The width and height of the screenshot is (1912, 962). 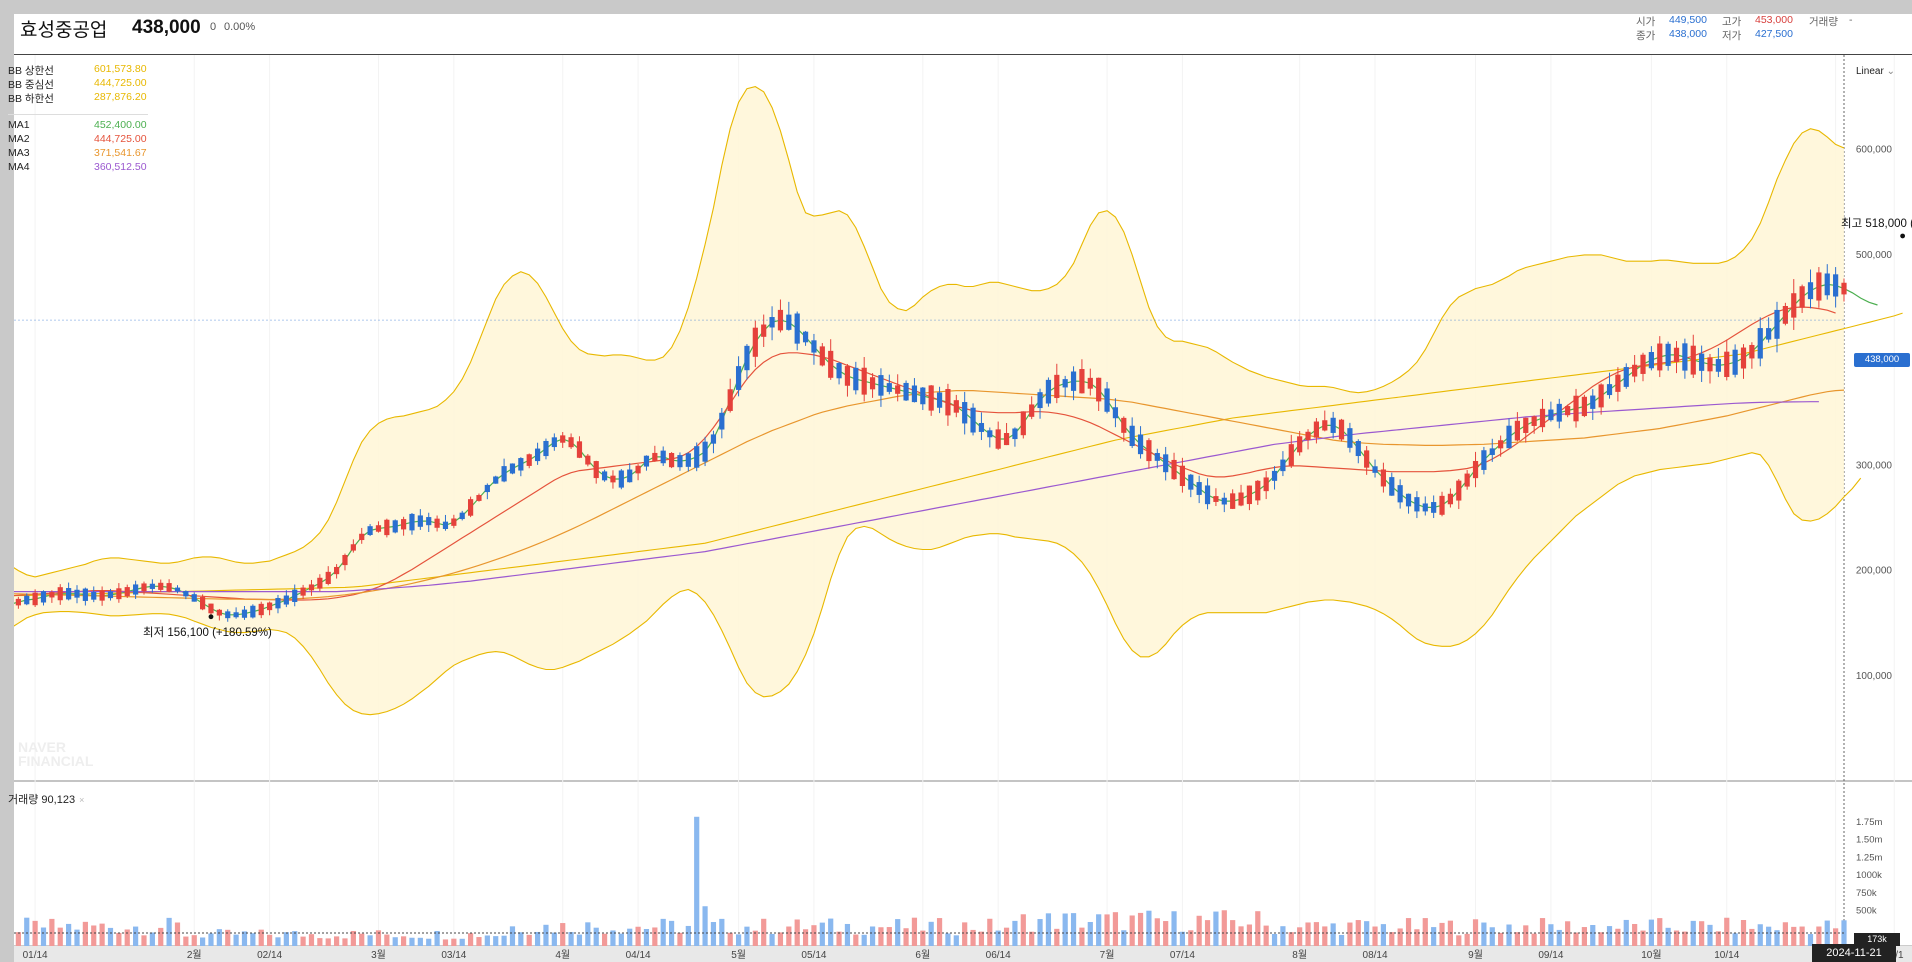 I want to click on close-icon: ×, so click(x=81, y=800).